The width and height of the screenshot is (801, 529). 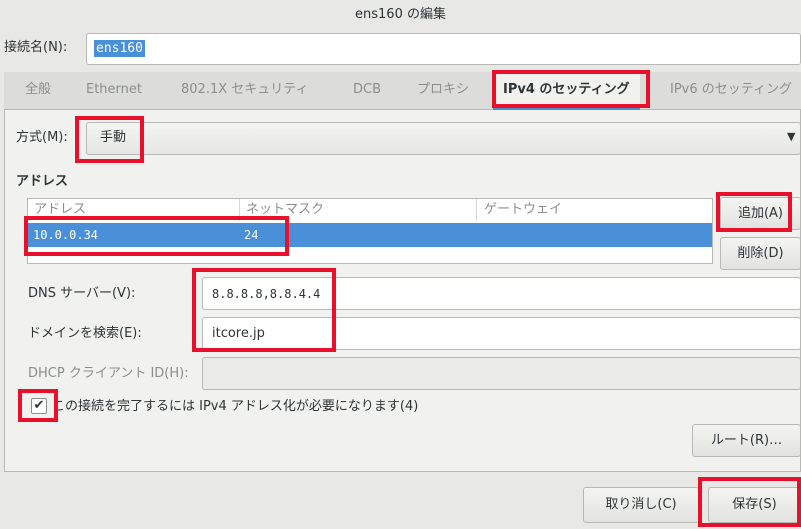 What do you see at coordinates (501, 333) in the screenshot?
I see `search-domains-input` at bounding box center [501, 333].